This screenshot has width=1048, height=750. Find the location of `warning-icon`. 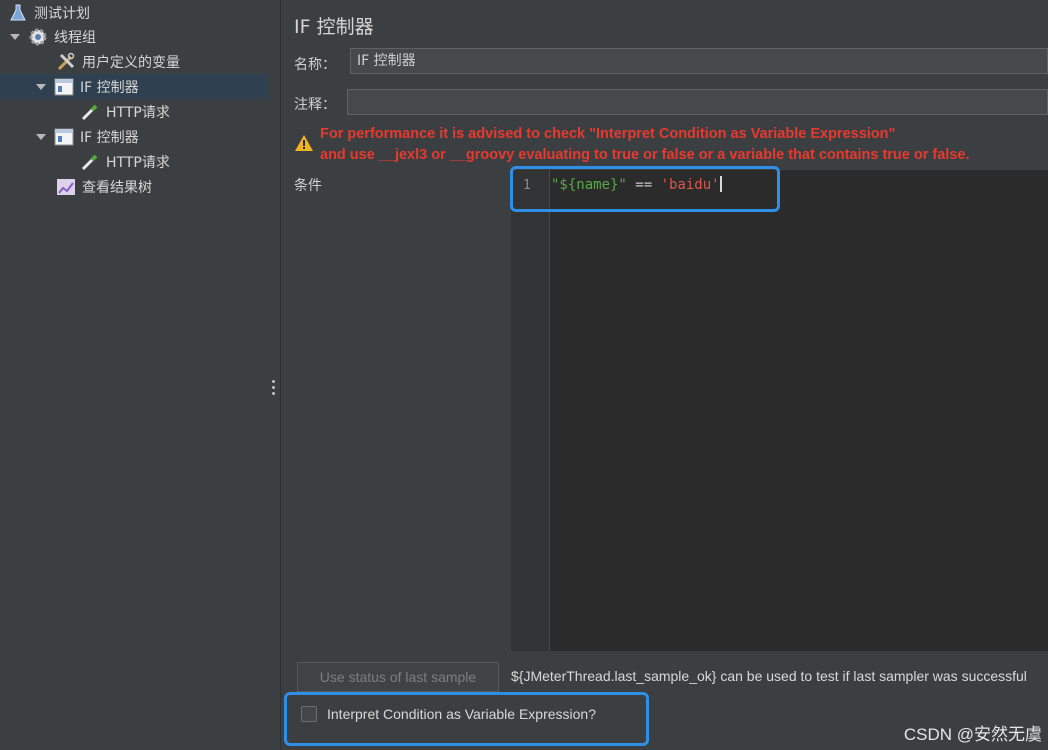

warning-icon is located at coordinates (304, 145).